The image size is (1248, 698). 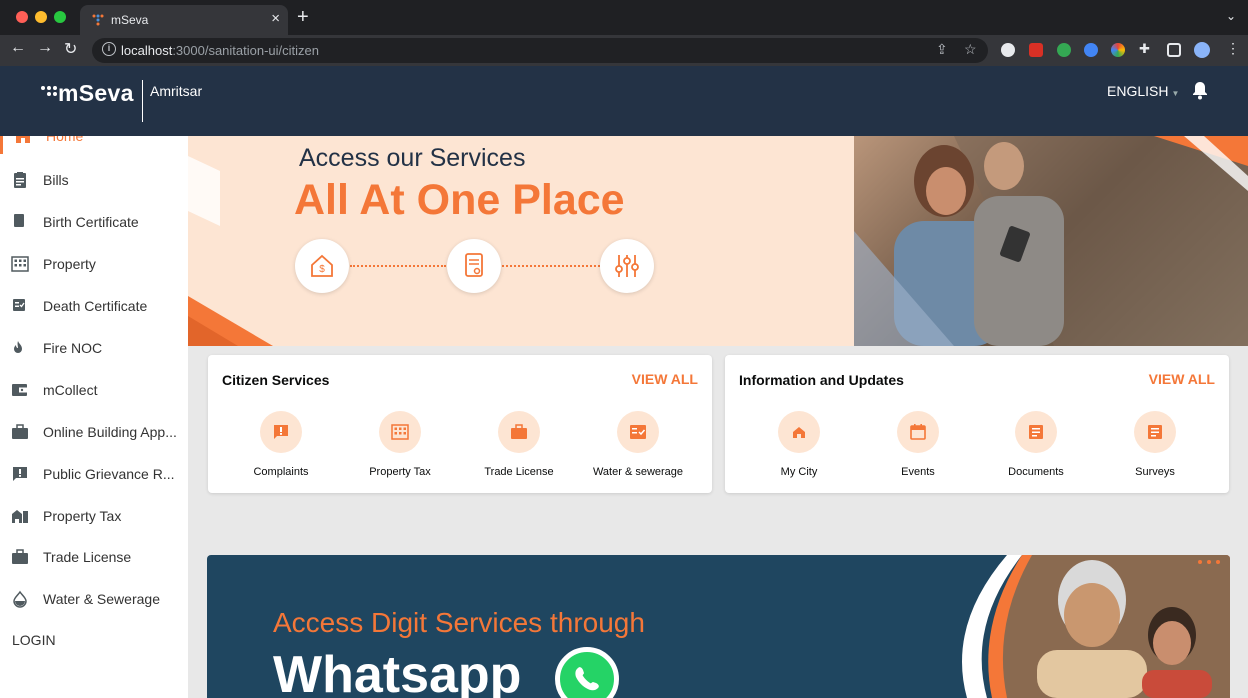 I want to click on calendar-icon, so click(x=918, y=432).